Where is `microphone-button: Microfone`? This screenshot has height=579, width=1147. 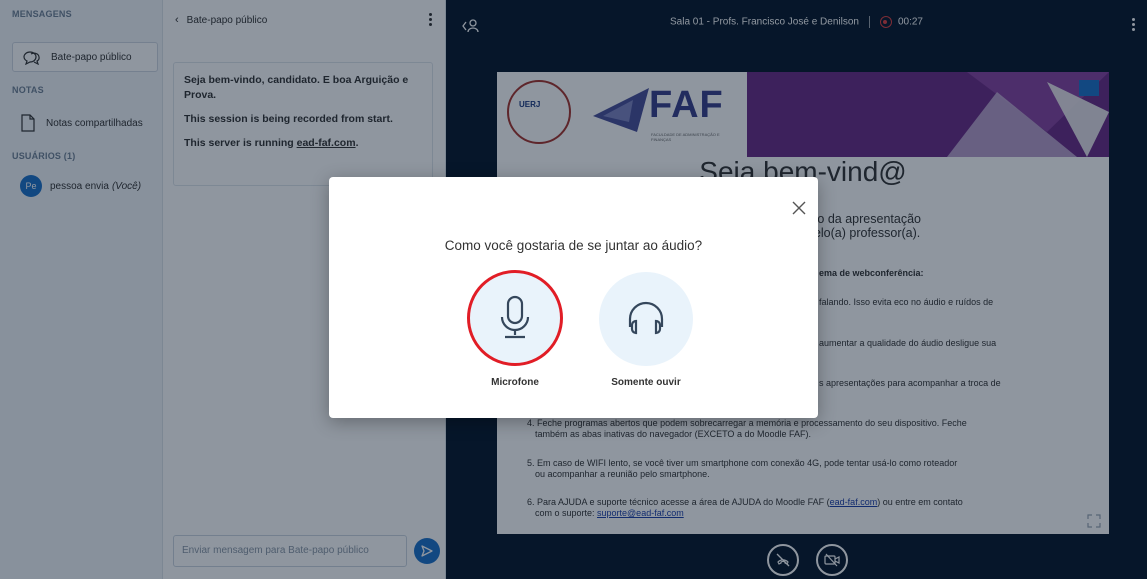 microphone-button: Microfone is located at coordinates (515, 327).